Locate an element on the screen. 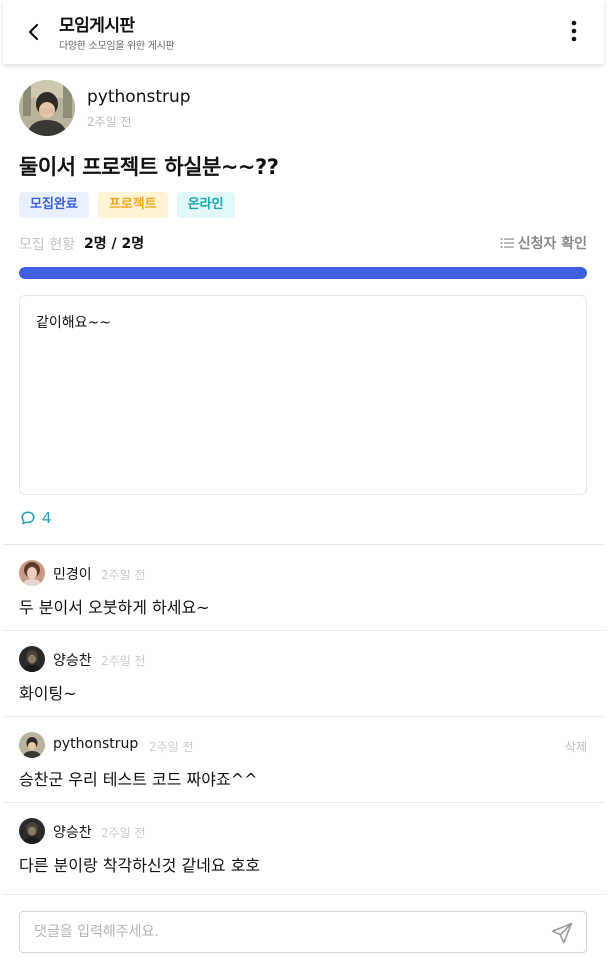  post-timestamp: 2주일 전 is located at coordinates (109, 122).